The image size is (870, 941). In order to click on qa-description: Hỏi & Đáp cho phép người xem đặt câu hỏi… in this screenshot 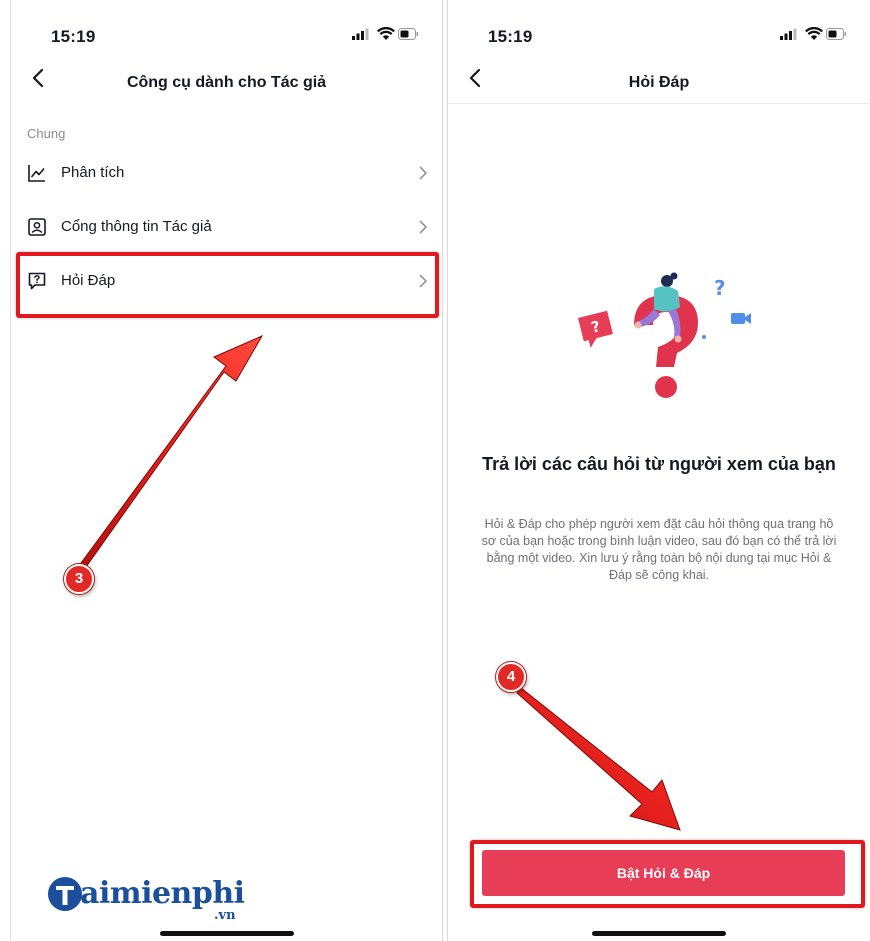, I will do `click(659, 549)`.